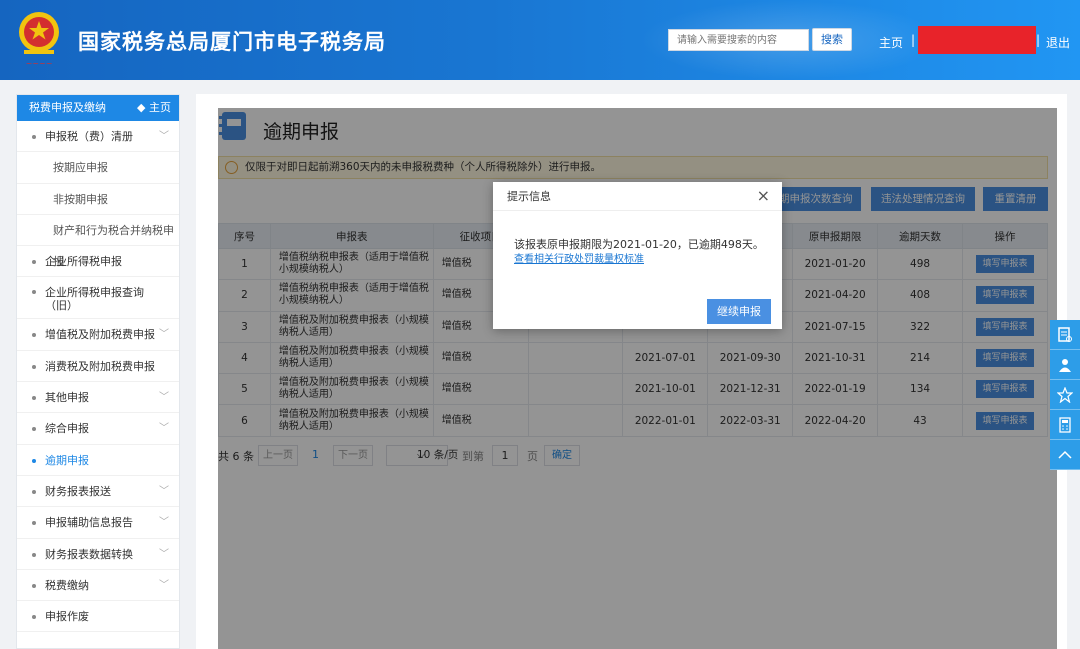 The height and width of the screenshot is (649, 1080). I want to click on sidebar-home-link: ◆ 主页, so click(154, 108).